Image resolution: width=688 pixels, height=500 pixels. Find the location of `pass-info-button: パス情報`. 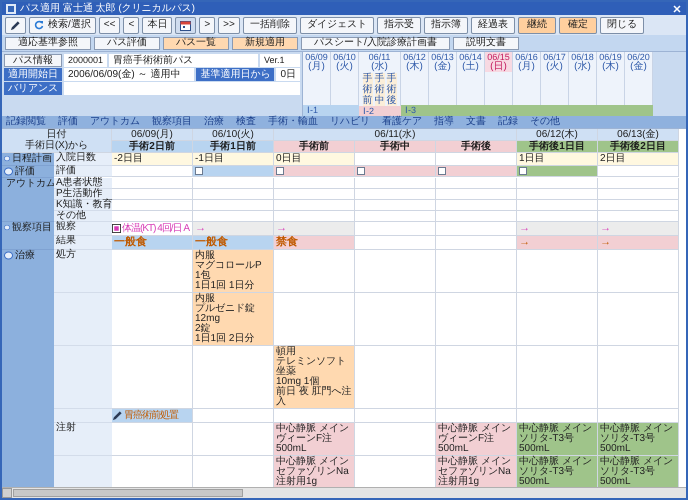

pass-info-button: パス情報 is located at coordinates (33, 60).